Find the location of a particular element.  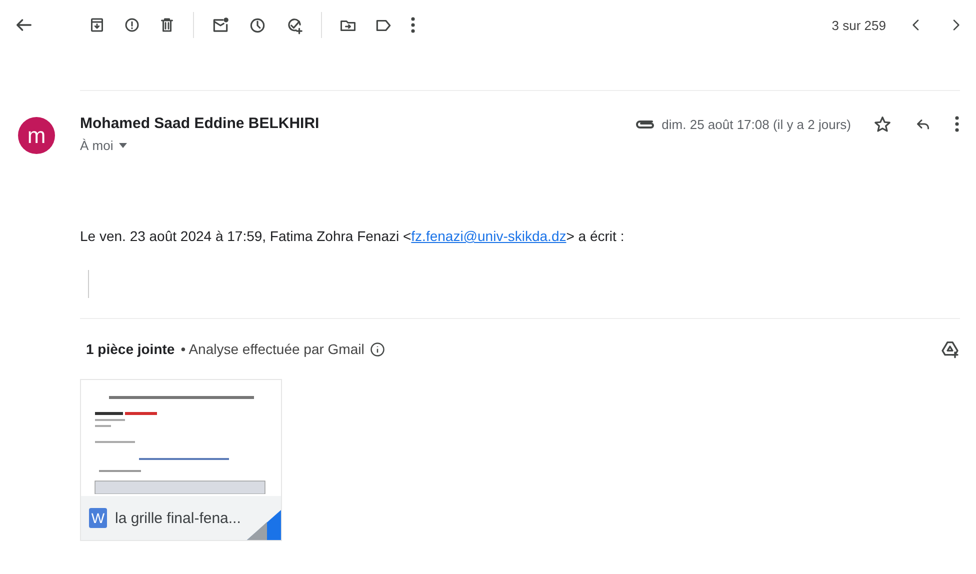

sender-name: Mohamed Saad Eddine BELKHIRI is located at coordinates (200, 123).